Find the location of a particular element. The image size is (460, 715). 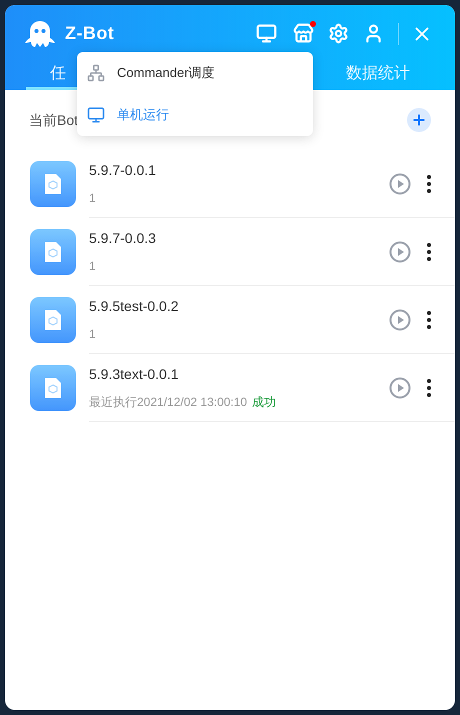

task-name: 5.9.7-0.0.3 is located at coordinates (123, 238).